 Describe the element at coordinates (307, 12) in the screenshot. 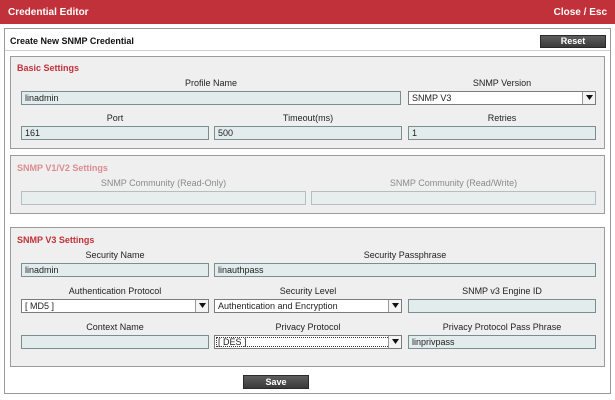

I see `title-bar: Credential Editor Close / Esc` at that location.